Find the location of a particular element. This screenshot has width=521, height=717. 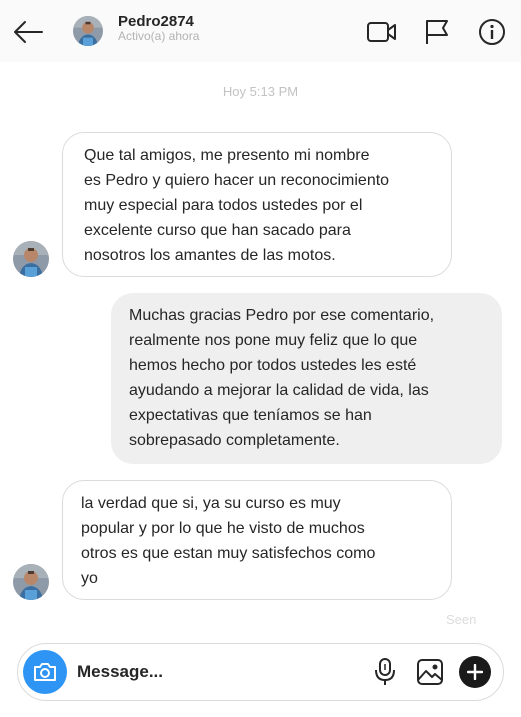

camera-button is located at coordinates (45, 672).